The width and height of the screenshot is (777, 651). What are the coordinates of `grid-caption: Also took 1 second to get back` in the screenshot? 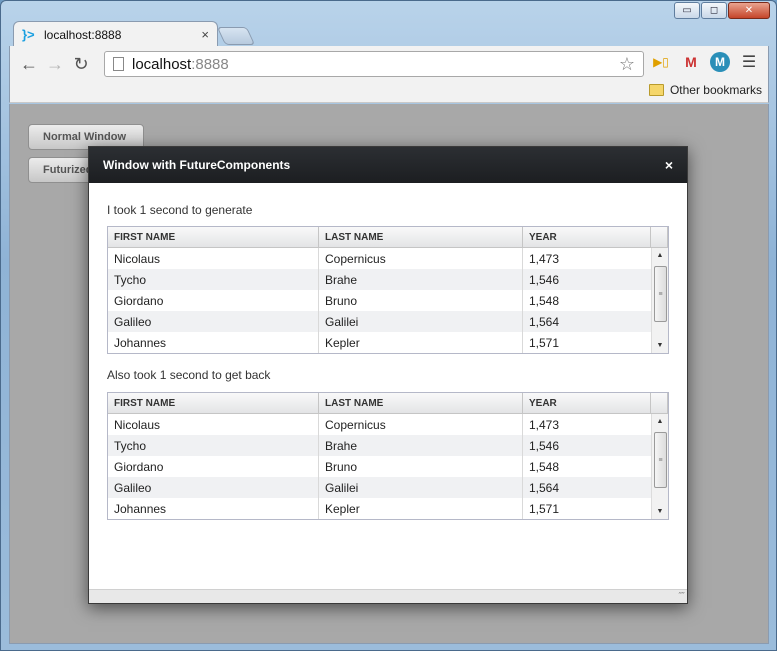 It's located at (189, 375).